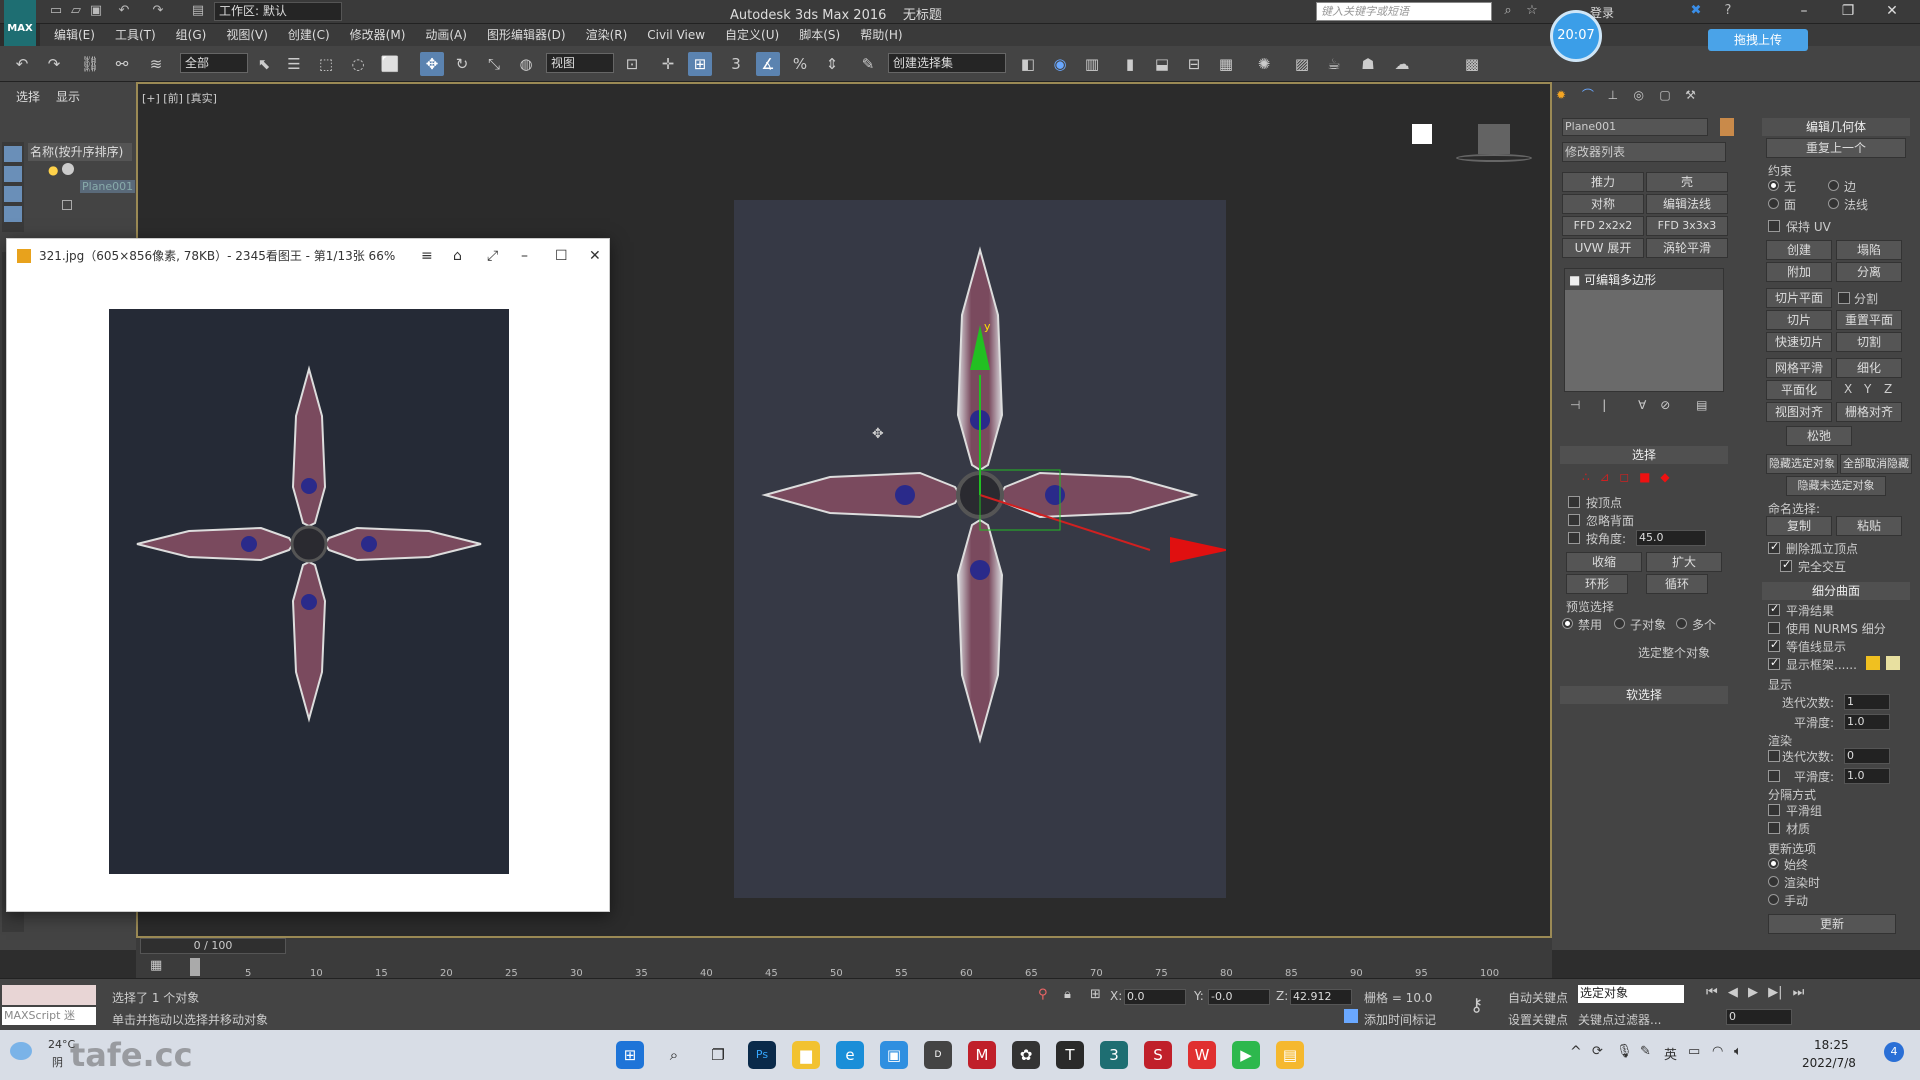 Image resolution: width=1920 pixels, height=1080 pixels. What do you see at coordinates (68, 169) in the screenshot?
I see `freeze-icon` at bounding box center [68, 169].